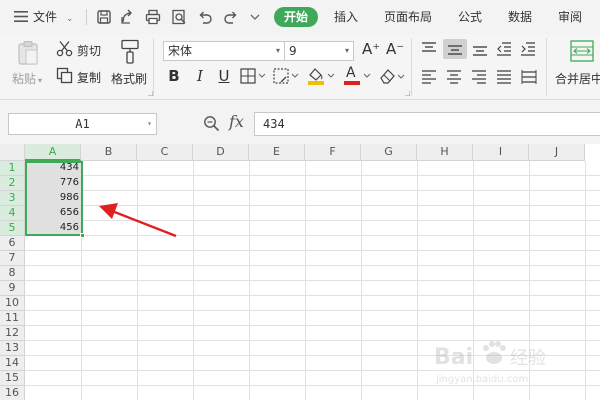 The image size is (600, 400). Describe the element at coordinates (577, 78) in the screenshot. I see `merge-center-button: 合并居中` at that location.